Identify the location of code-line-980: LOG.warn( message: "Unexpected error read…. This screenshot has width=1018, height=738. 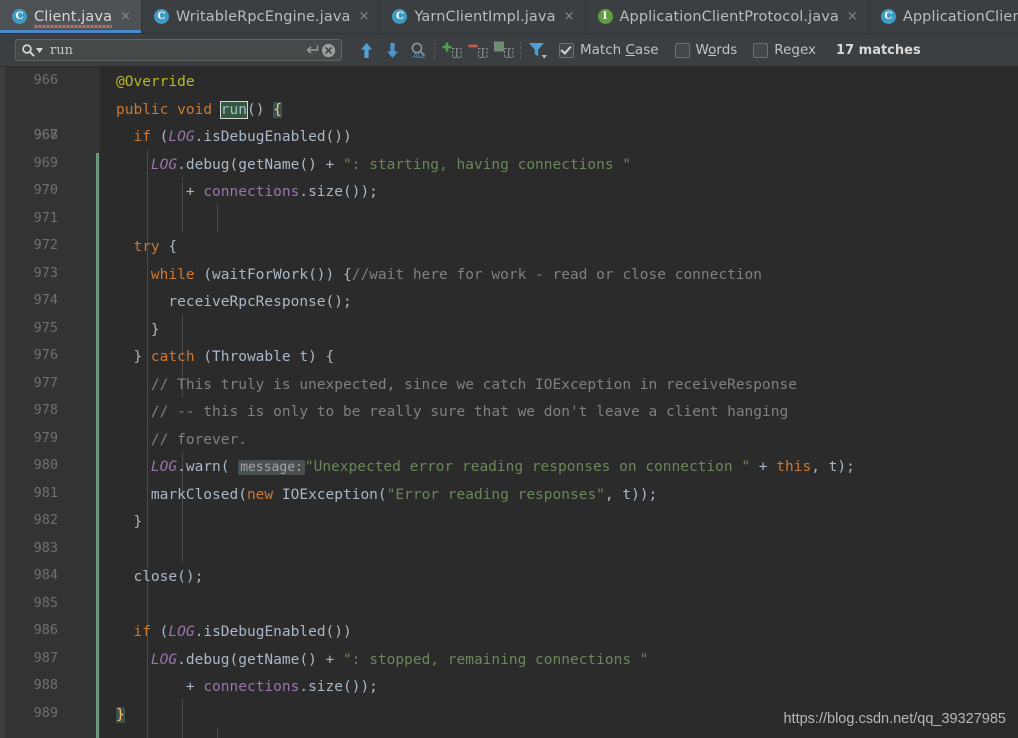
(559, 466).